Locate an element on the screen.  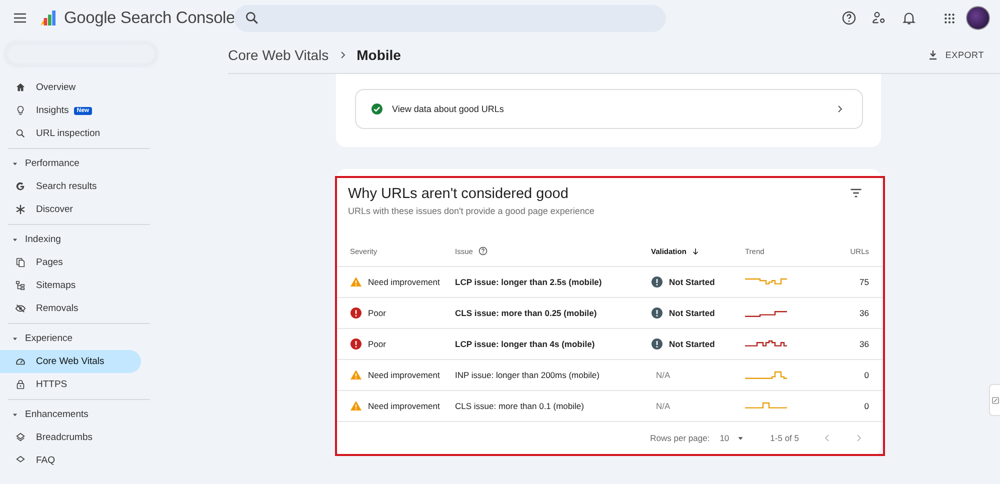
breadcrumb-item: Core Web Vitals is located at coordinates (278, 54).